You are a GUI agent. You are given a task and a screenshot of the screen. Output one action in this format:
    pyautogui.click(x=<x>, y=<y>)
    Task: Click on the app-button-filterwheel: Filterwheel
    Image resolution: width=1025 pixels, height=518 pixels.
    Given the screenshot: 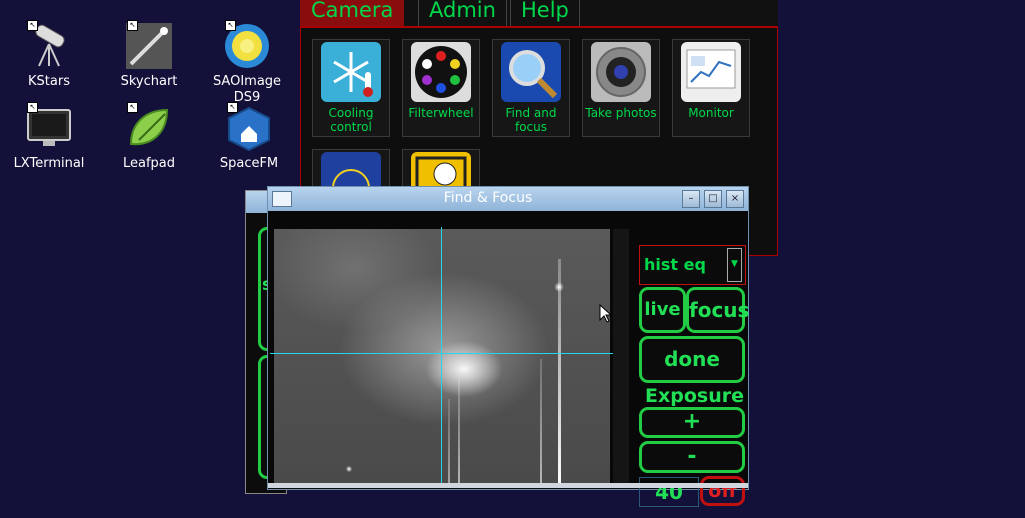 What is the action you would take?
    pyautogui.click(x=441, y=88)
    